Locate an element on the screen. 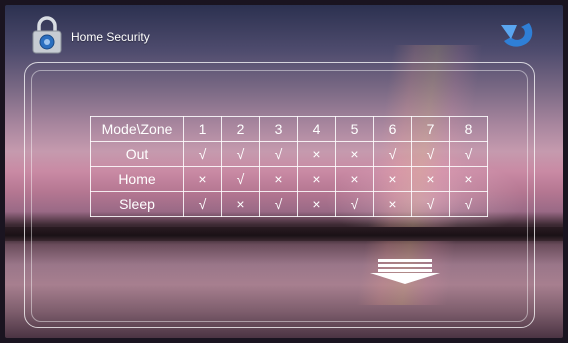 This screenshot has width=568, height=343. page-title: Home Security is located at coordinates (110, 37).